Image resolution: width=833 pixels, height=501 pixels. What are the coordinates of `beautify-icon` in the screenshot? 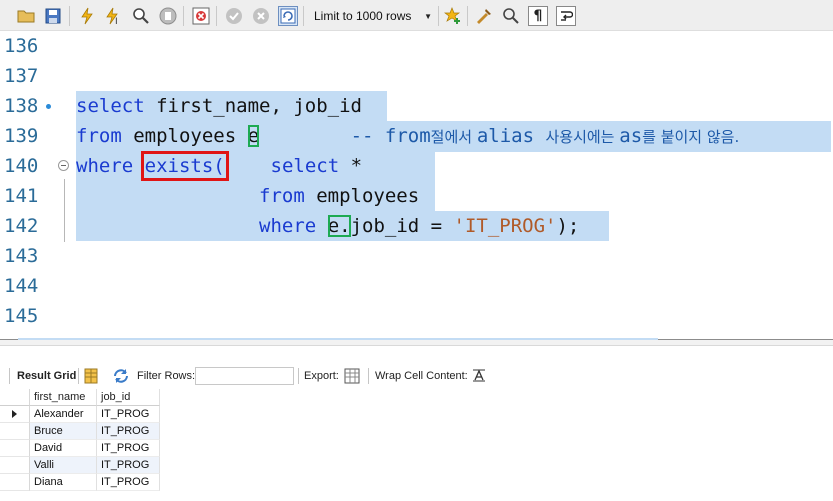 It's located at (484, 16).